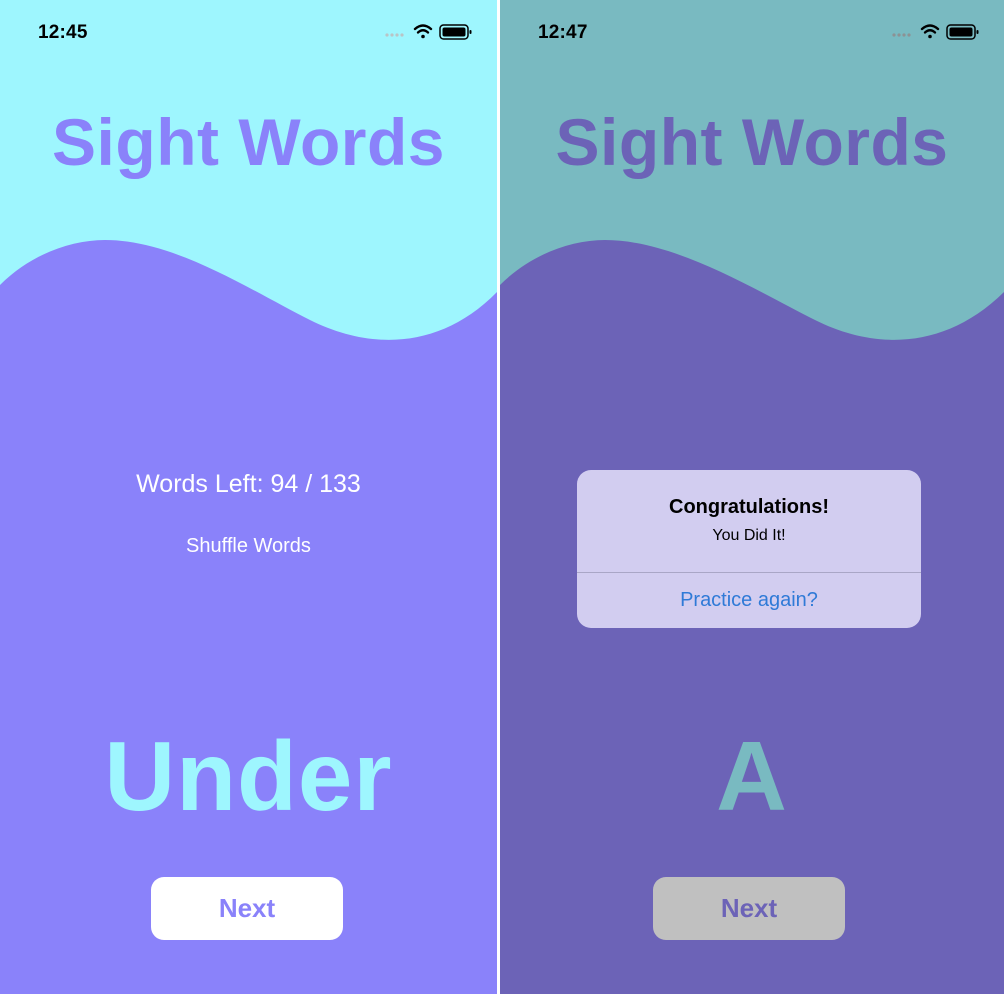  I want to click on current-word: Under, so click(248, 776).